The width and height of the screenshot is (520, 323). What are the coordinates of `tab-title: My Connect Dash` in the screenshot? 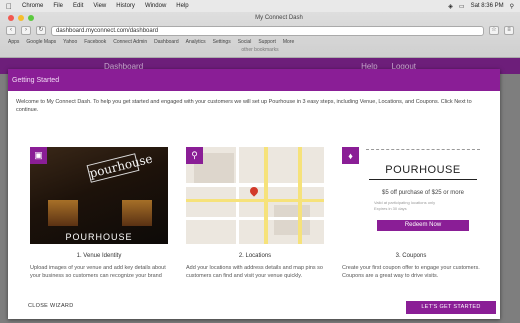 It's located at (279, 18).